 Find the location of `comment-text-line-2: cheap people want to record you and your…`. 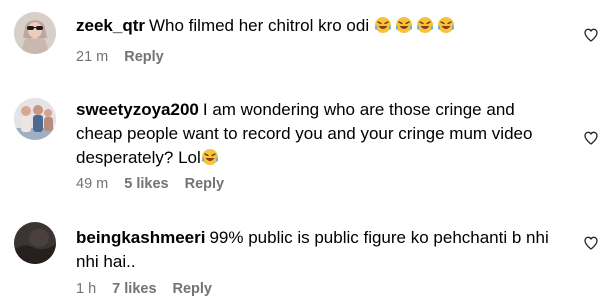

comment-text-line-2: cheap people want to record you and your… is located at coordinates (304, 133).